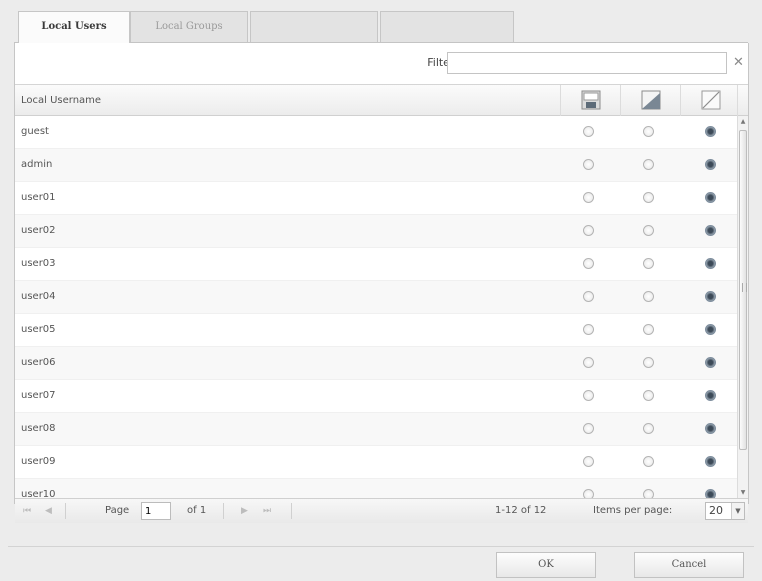  I want to click on column-header-read-write, so click(590, 100).